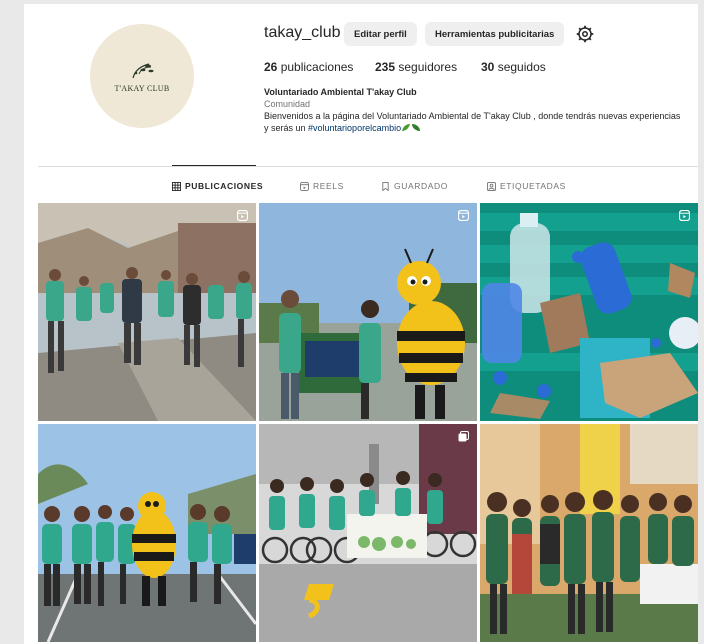 The image size is (704, 644). I want to click on reels-icon, so click(304, 186).